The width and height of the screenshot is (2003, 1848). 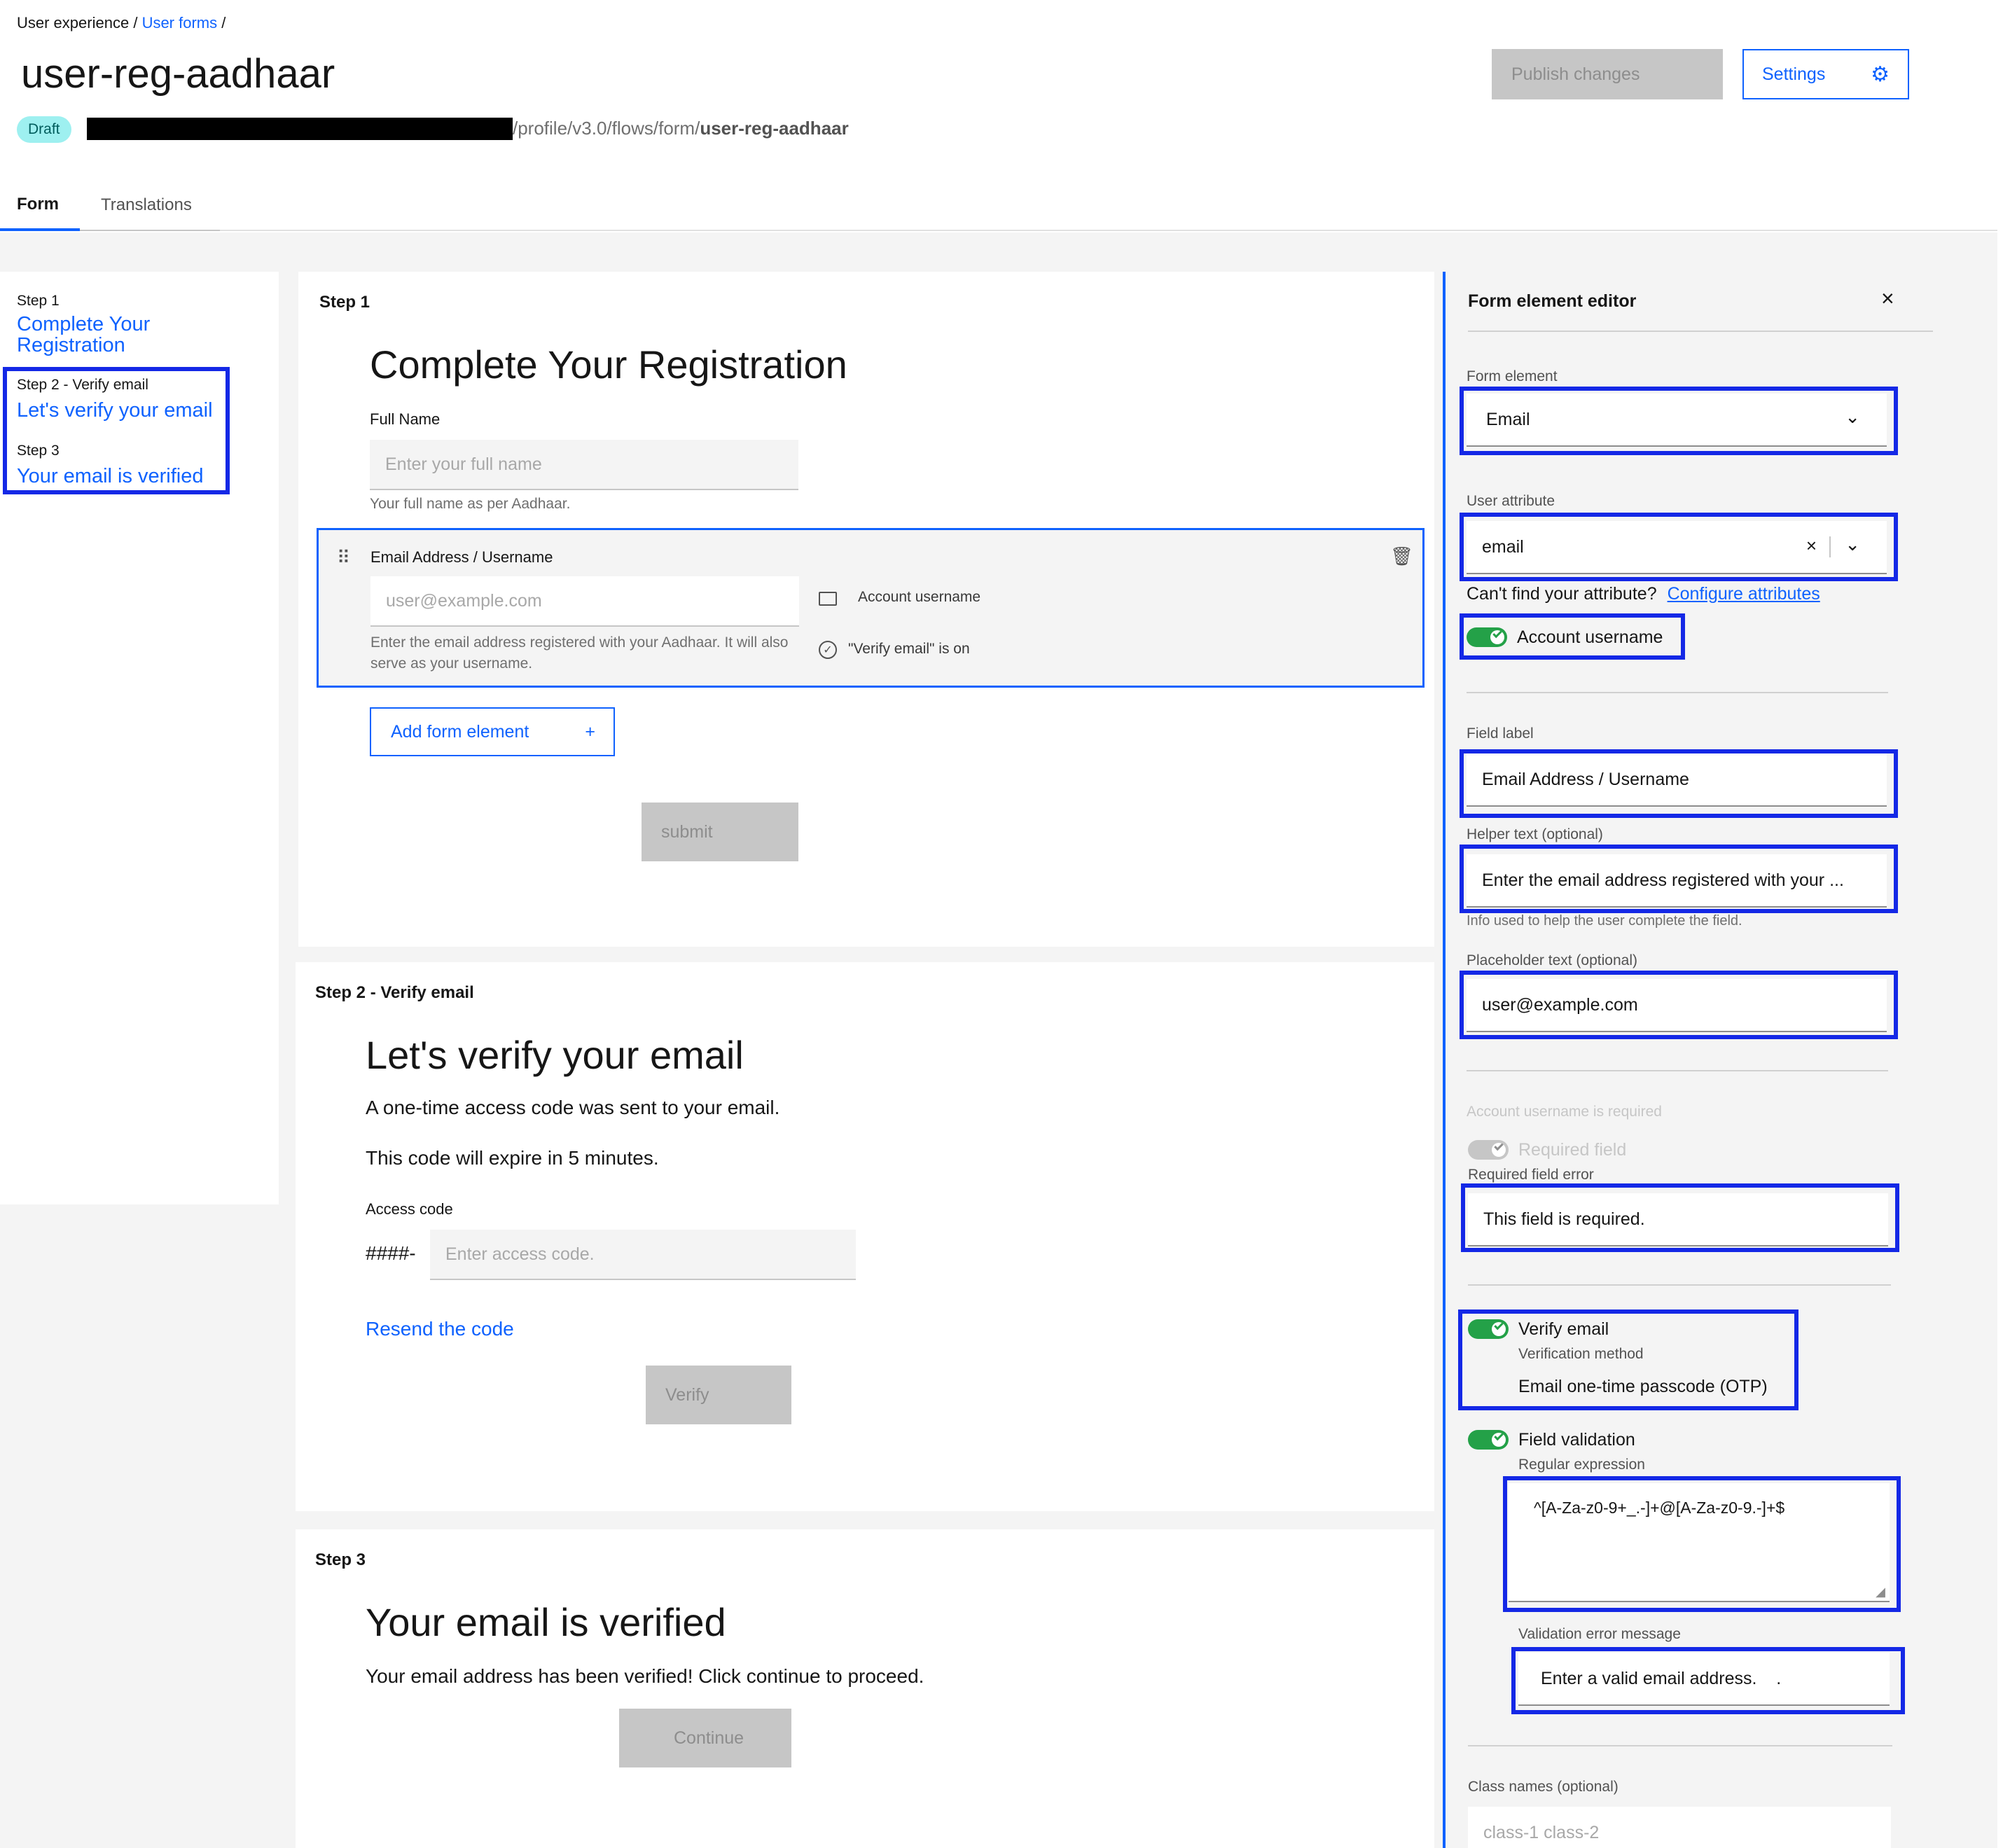 What do you see at coordinates (555, 1055) in the screenshot?
I see `step2-title: Let's verify your email` at bounding box center [555, 1055].